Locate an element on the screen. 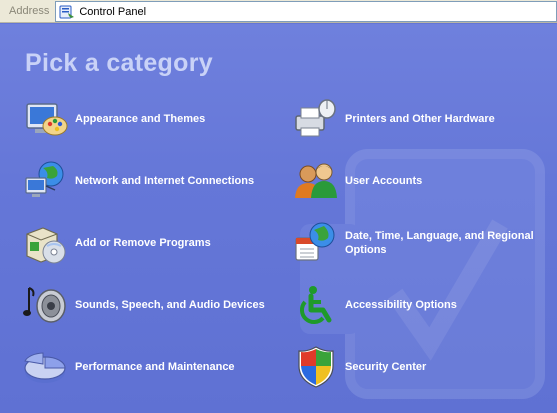  category-security-center: Security Center is located at coordinates (359, 367).